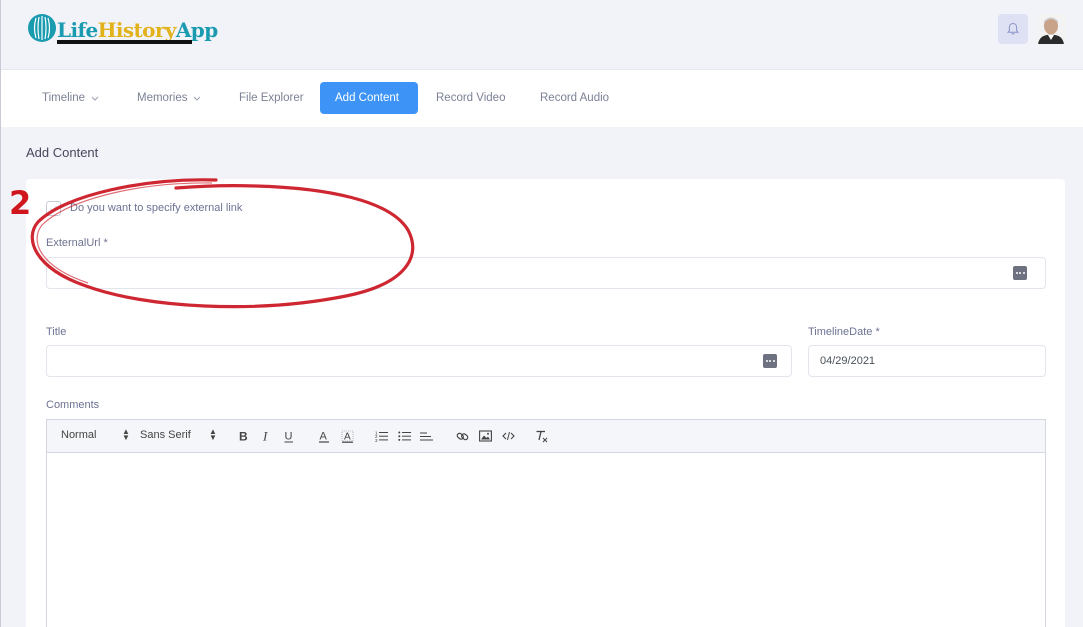 This screenshot has height=627, width=1083. Describe the element at coordinates (844, 332) in the screenshot. I see `timeline-date-label: TimelineDate *` at that location.